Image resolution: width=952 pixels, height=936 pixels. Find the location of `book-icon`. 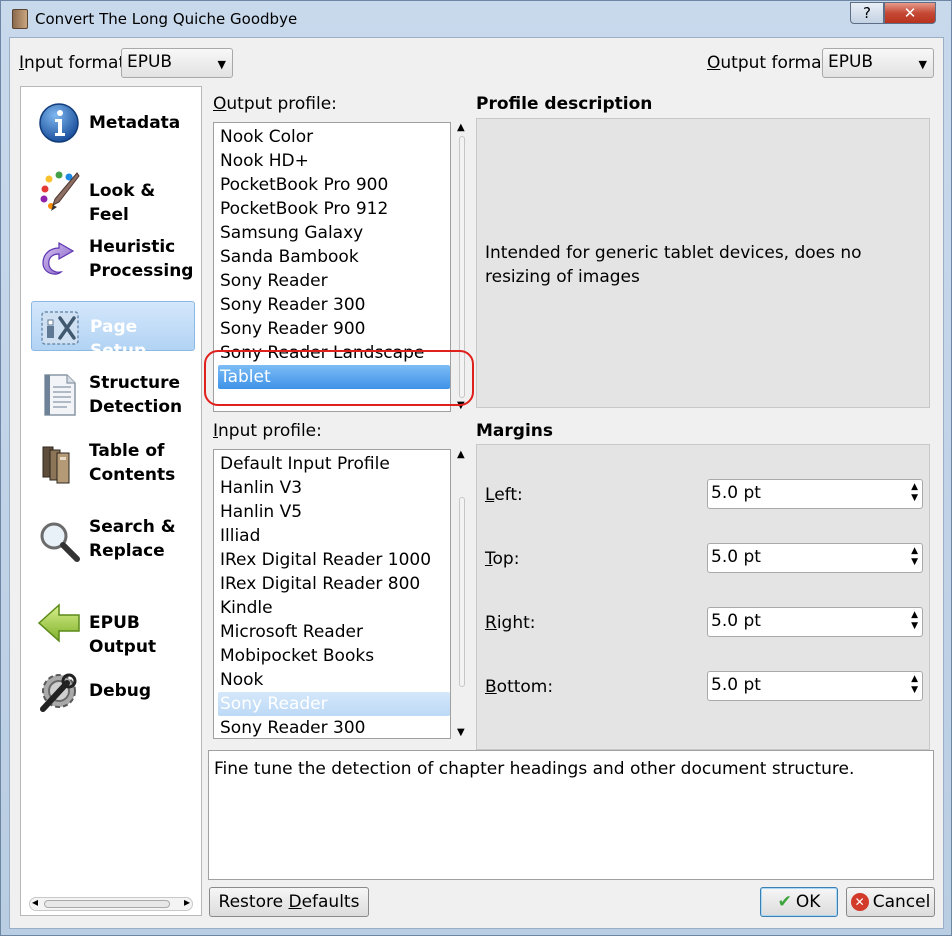

book-icon is located at coordinates (20, 19).